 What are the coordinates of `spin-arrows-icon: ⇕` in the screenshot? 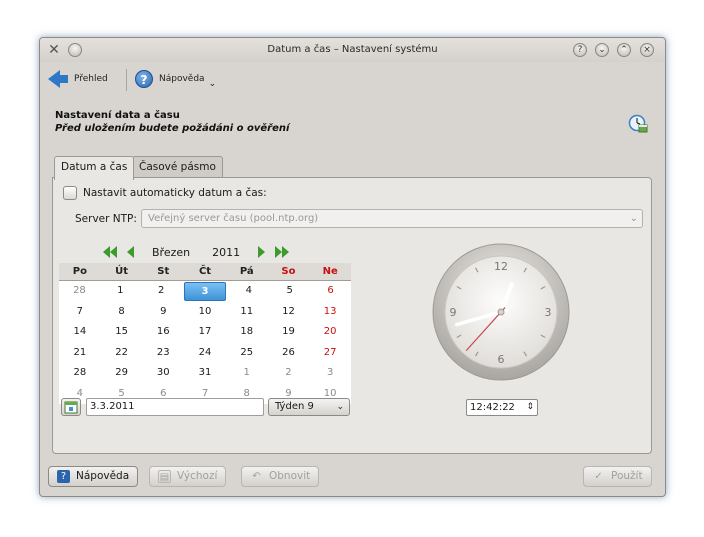 It's located at (530, 407).